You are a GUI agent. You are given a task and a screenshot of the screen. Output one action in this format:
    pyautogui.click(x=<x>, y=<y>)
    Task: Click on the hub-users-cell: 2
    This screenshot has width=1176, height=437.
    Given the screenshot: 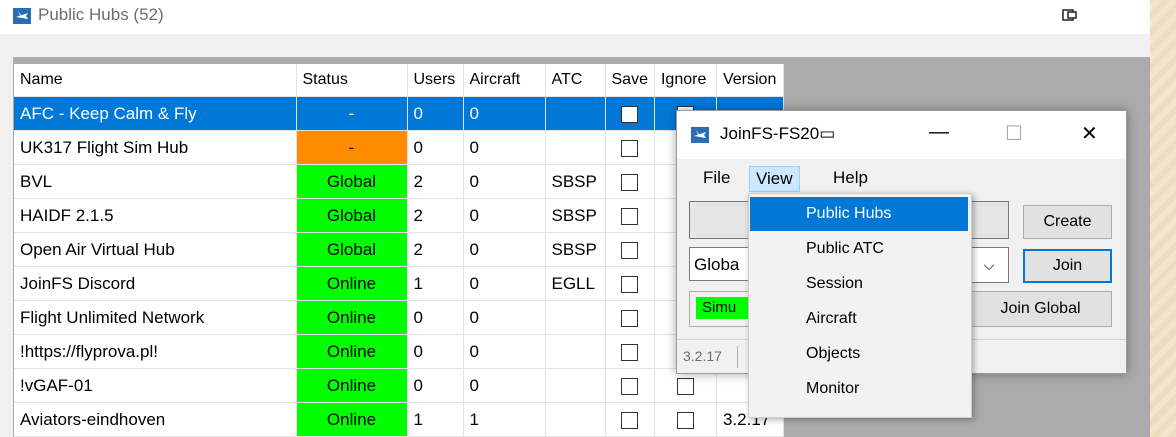 What is the action you would take?
    pyautogui.click(x=435, y=181)
    